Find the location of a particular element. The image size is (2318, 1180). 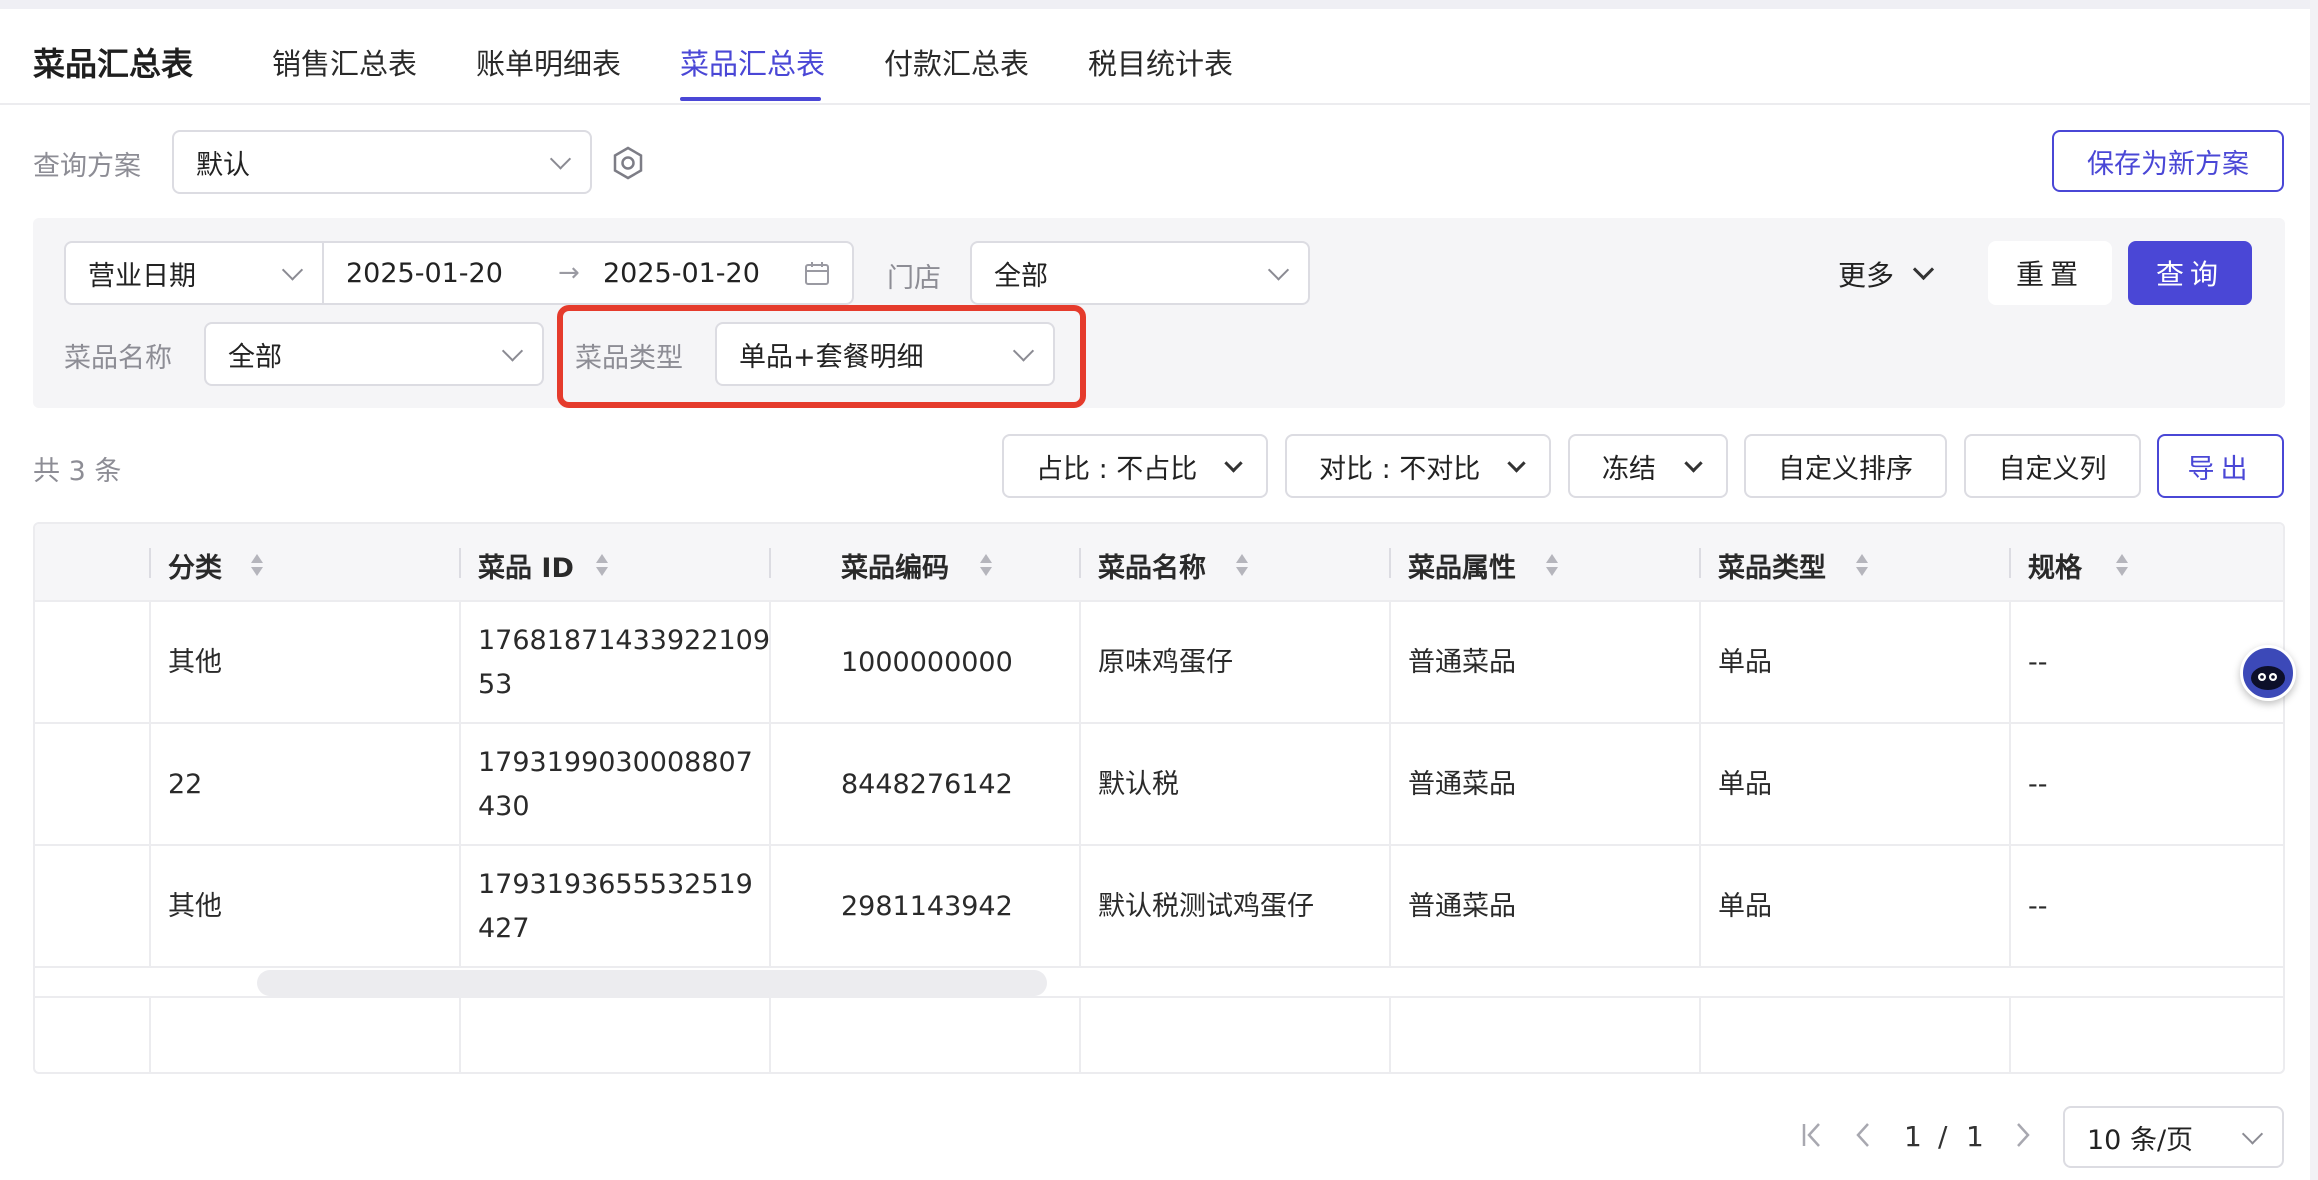

date-type-select: 营业日期 is located at coordinates (195, 273).